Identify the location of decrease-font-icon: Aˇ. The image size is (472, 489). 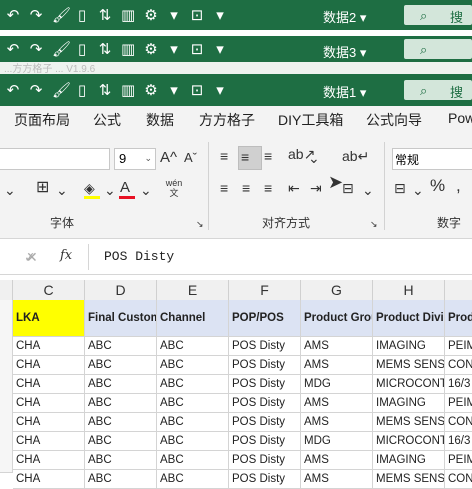
(190, 158).